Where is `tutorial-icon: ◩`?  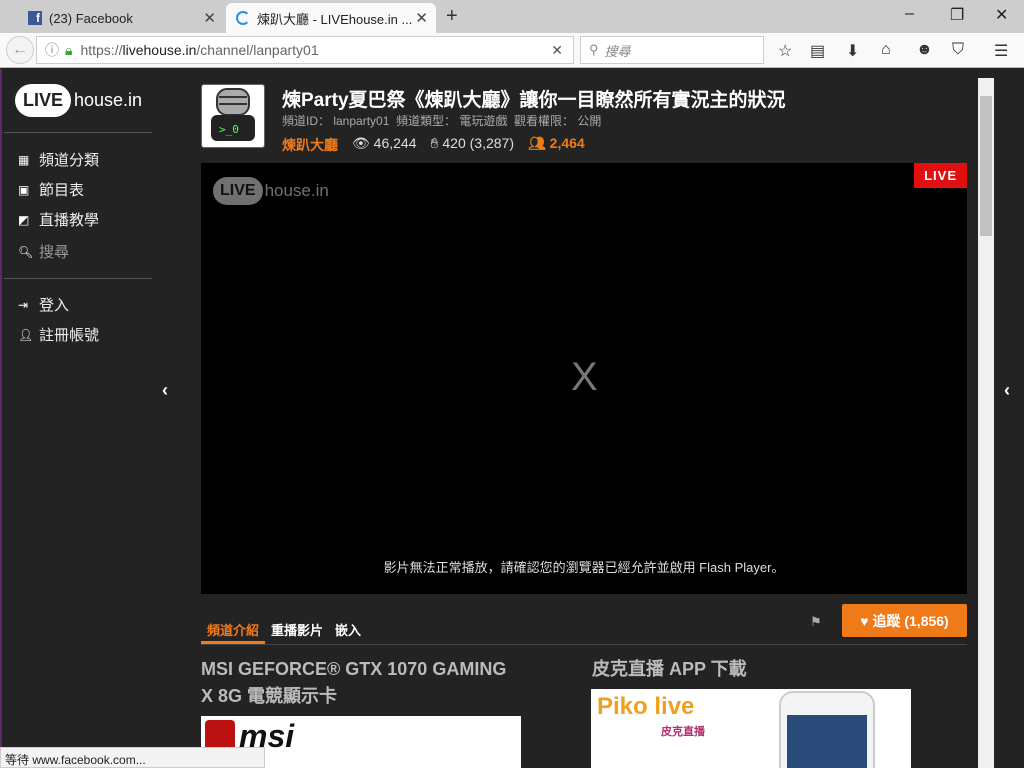 tutorial-icon: ◩ is located at coordinates (24, 219).